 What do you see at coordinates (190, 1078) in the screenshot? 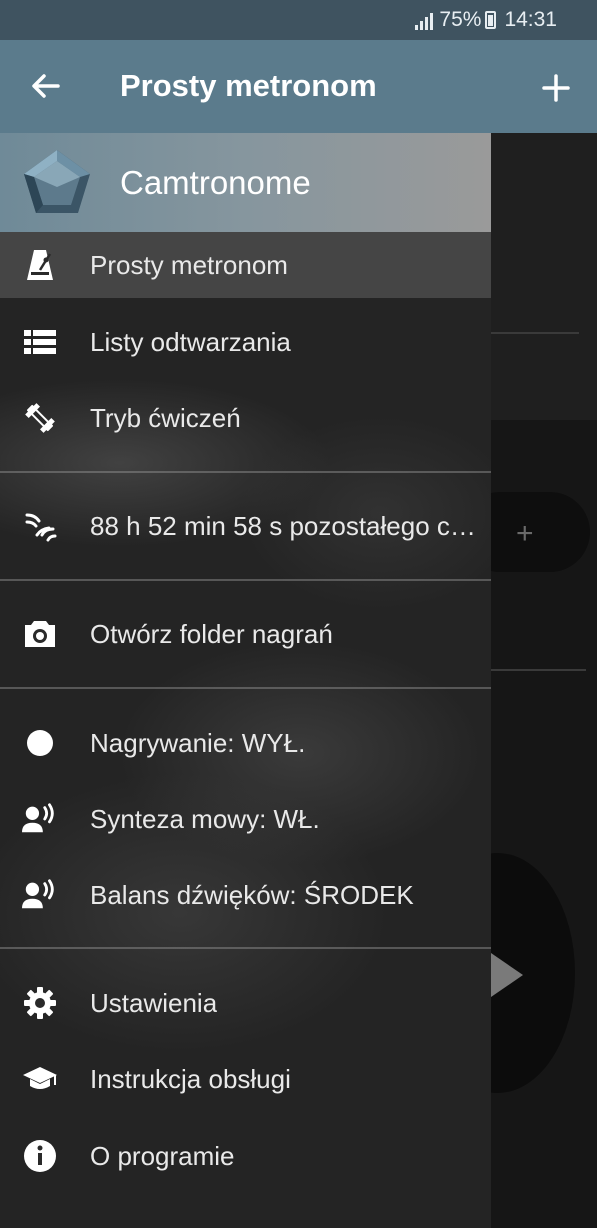
I see `menu-item-label: Instrukcja obsługi` at bounding box center [190, 1078].